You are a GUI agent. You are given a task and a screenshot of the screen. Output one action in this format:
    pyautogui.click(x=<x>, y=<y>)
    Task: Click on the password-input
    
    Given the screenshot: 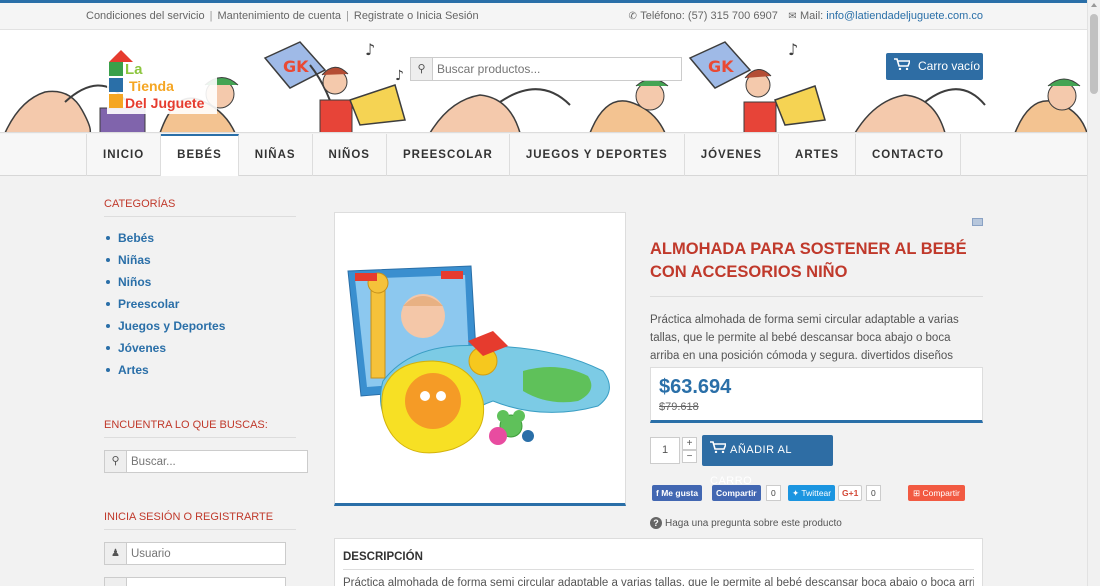 What is the action you would take?
    pyautogui.click(x=205, y=582)
    